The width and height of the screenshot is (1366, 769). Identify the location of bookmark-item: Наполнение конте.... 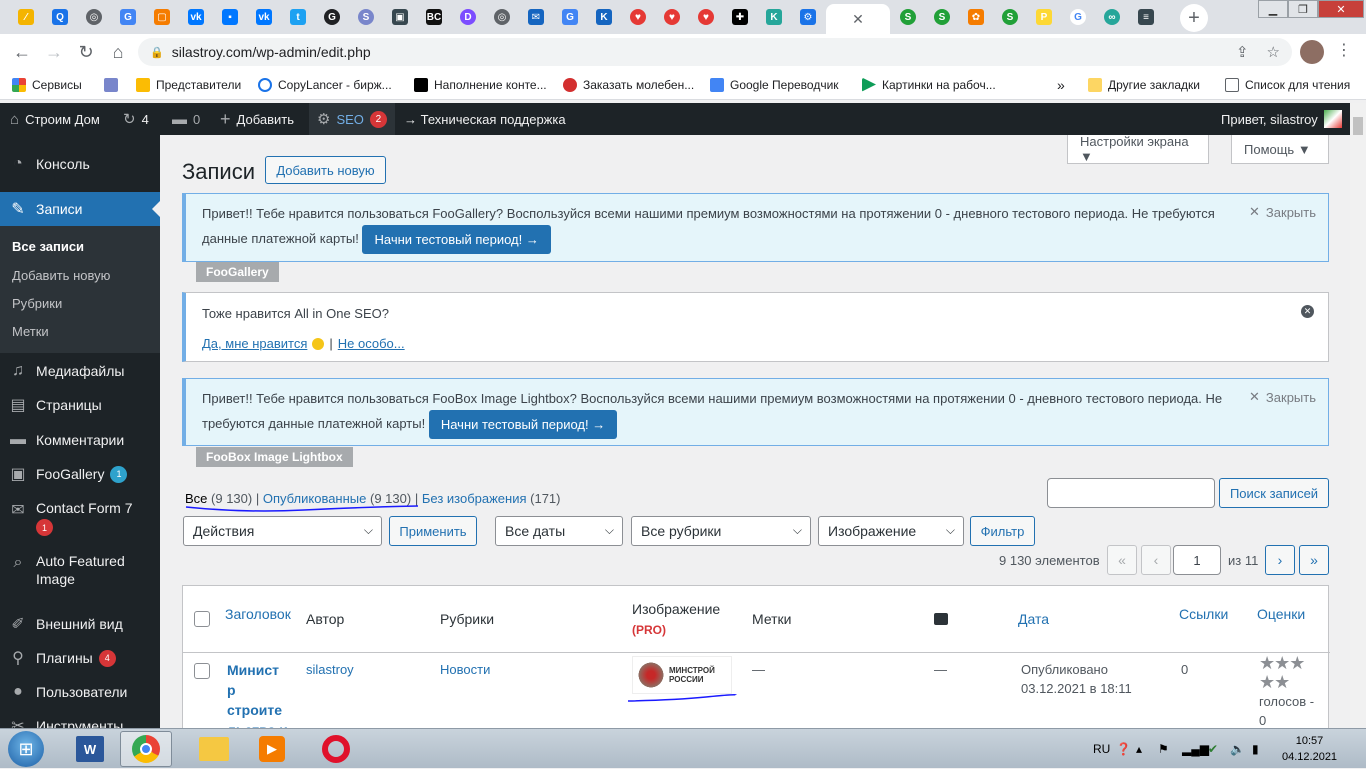
(480, 84).